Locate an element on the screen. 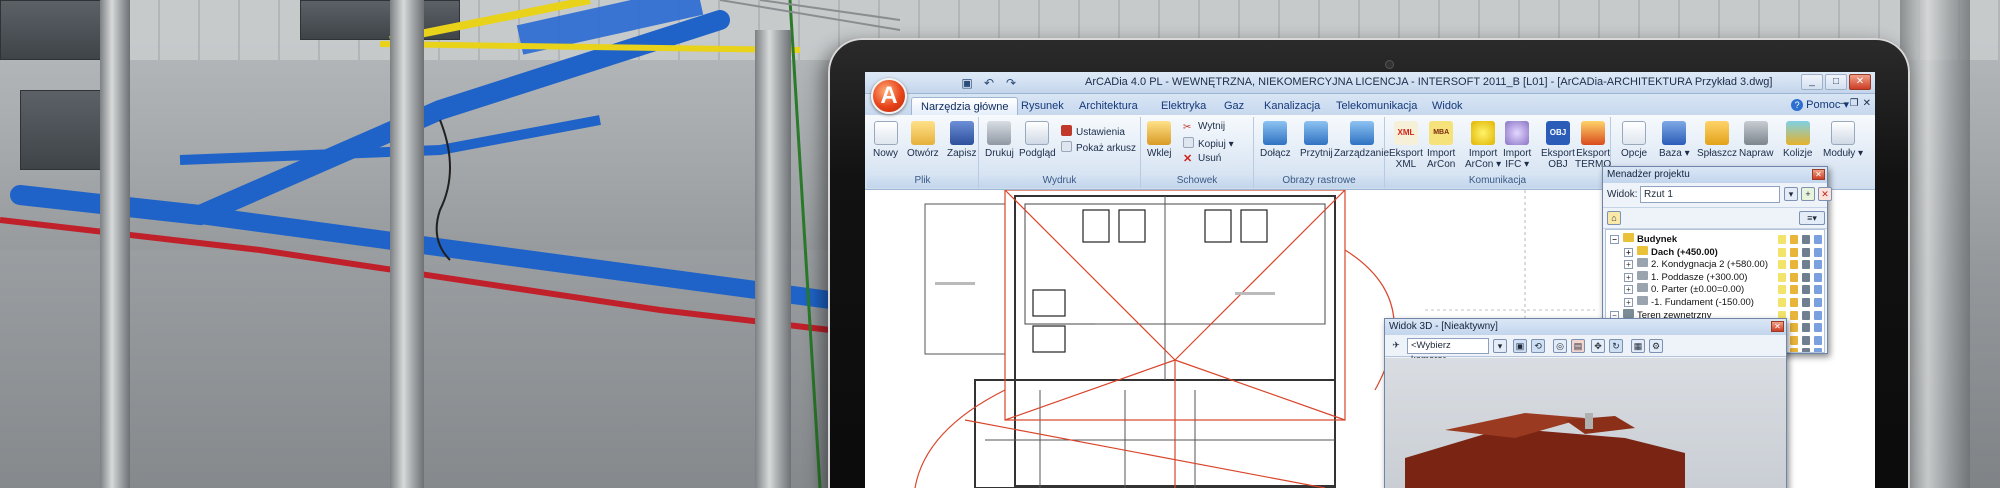 The width and height of the screenshot is (2000, 488). view-select: Rzut 1 is located at coordinates (1710, 194).